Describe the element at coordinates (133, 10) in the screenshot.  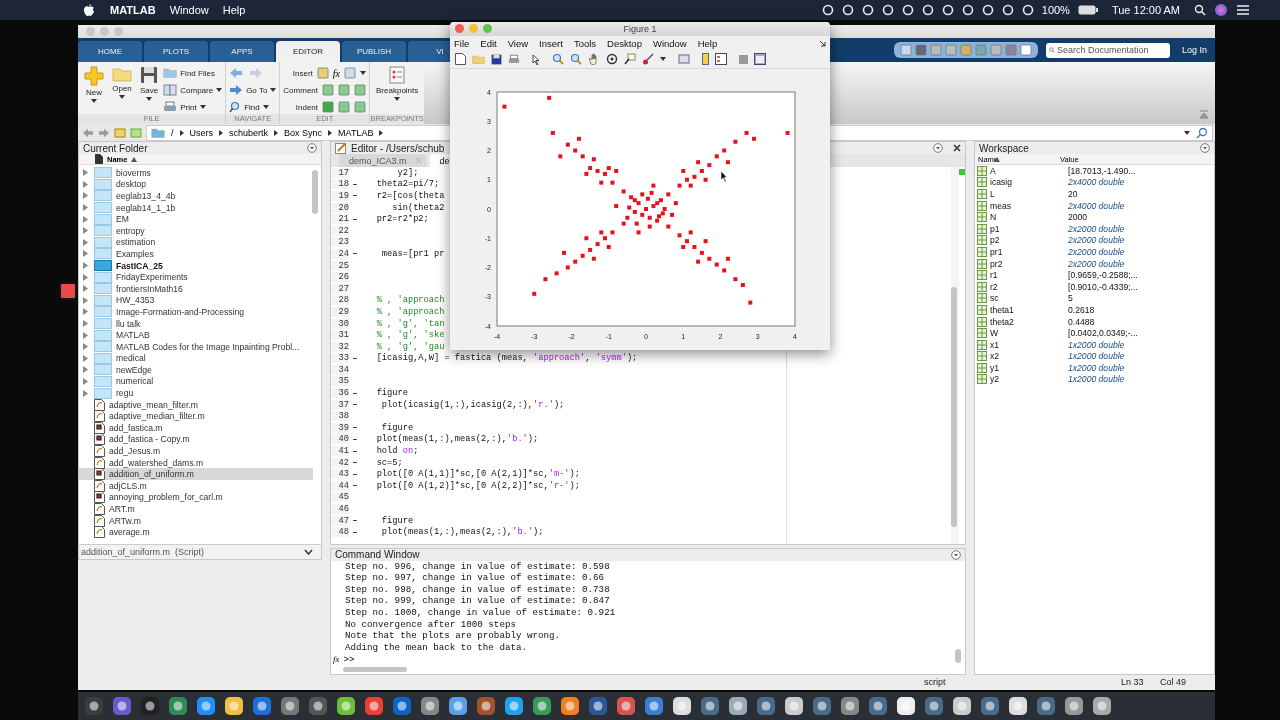
I see `menu-item: MATLAB` at that location.